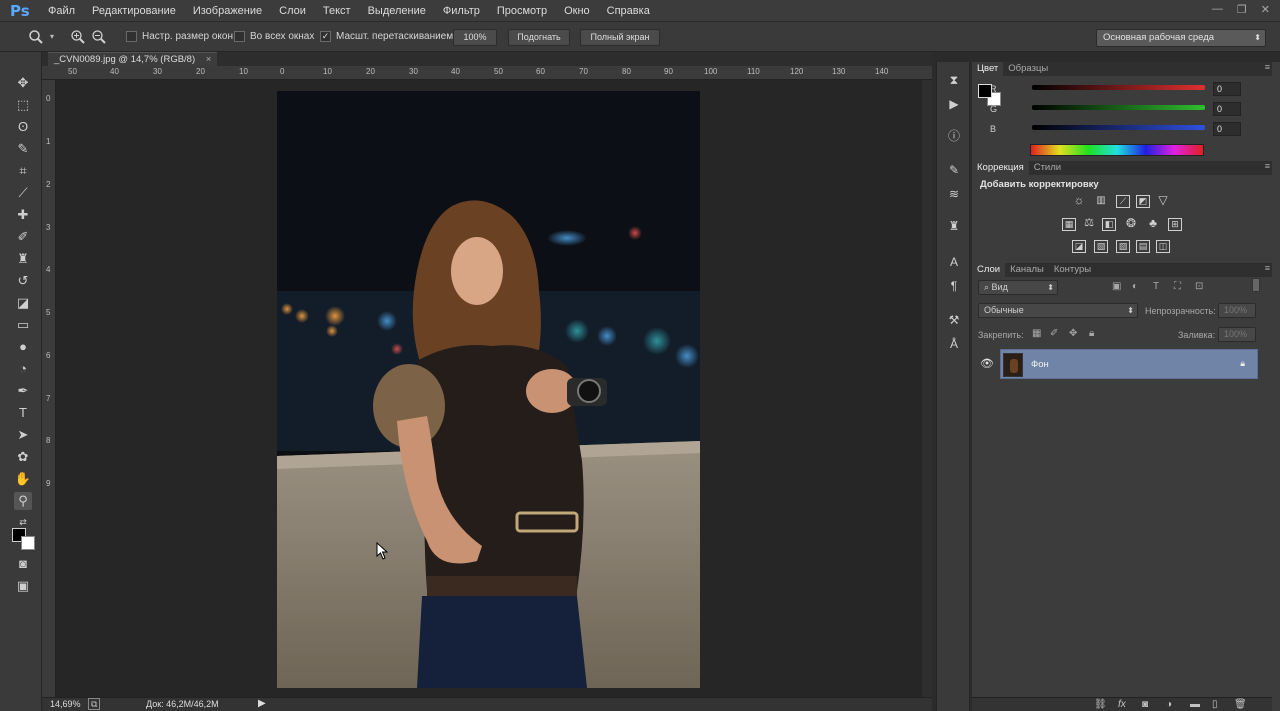 This screenshot has width=1280, height=711. What do you see at coordinates (209, 59) in the screenshot?
I see `close-tab-icon: ×` at bounding box center [209, 59].